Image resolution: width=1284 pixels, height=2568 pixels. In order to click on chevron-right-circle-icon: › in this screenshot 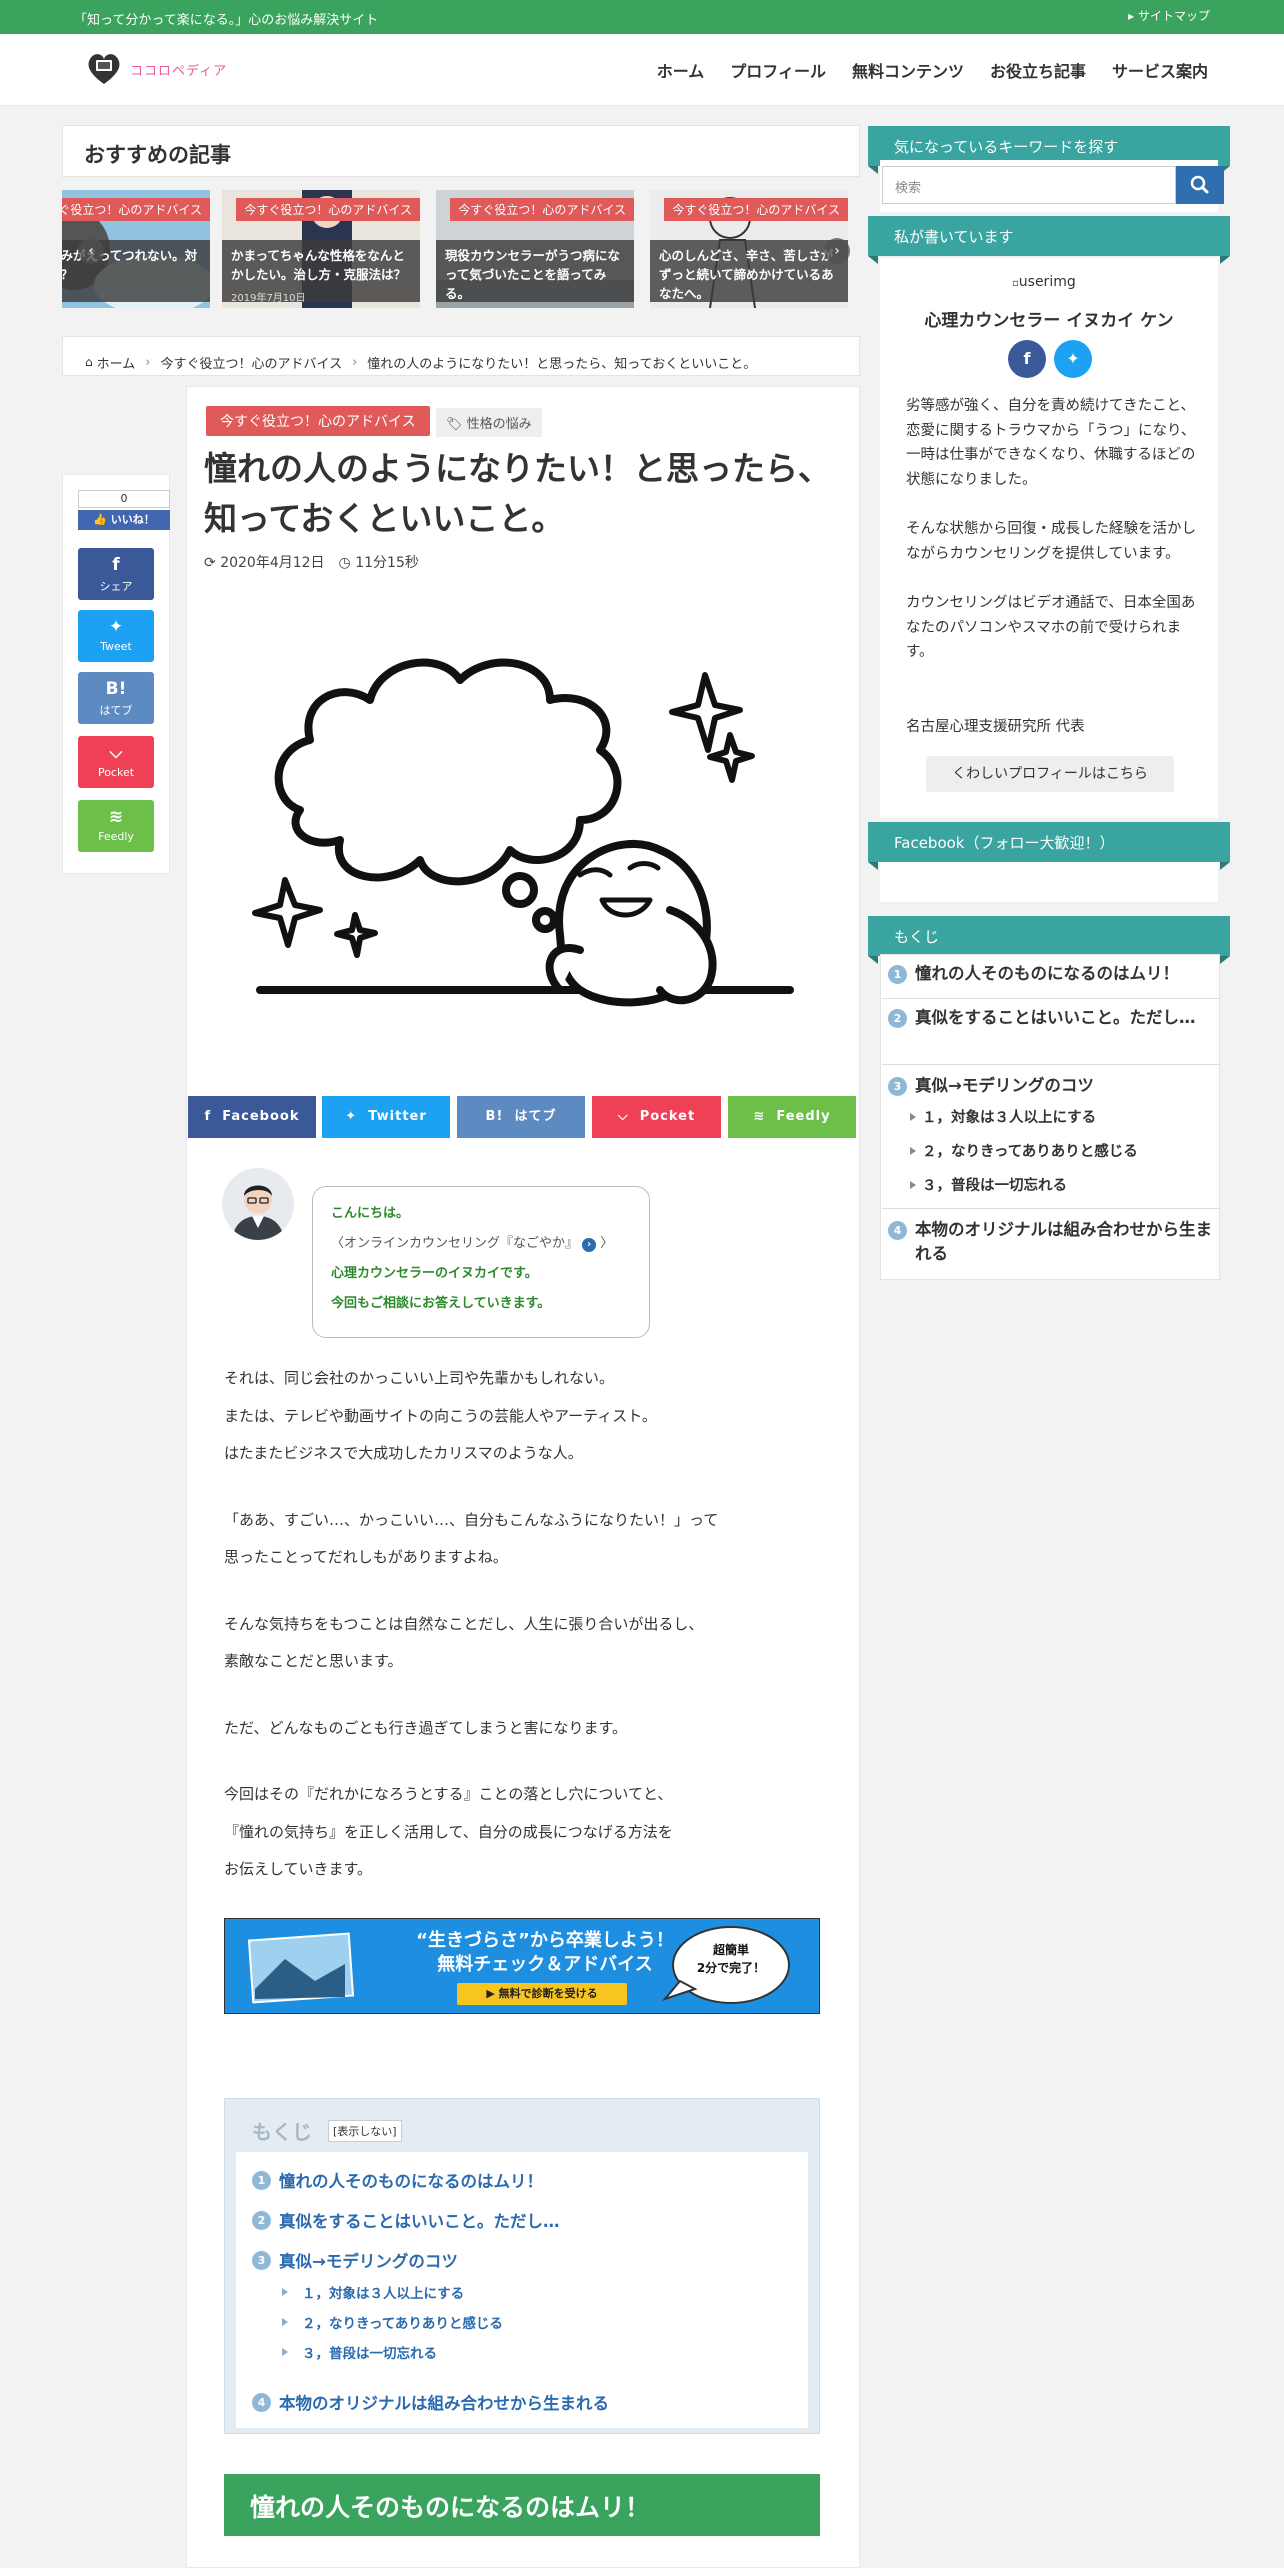, I will do `click(589, 1245)`.